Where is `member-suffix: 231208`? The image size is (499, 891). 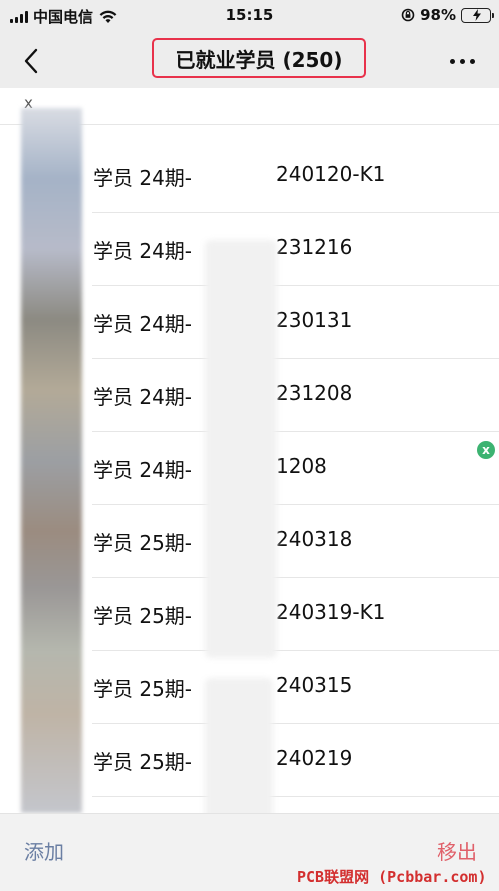
member-suffix: 231208 is located at coordinates (314, 393).